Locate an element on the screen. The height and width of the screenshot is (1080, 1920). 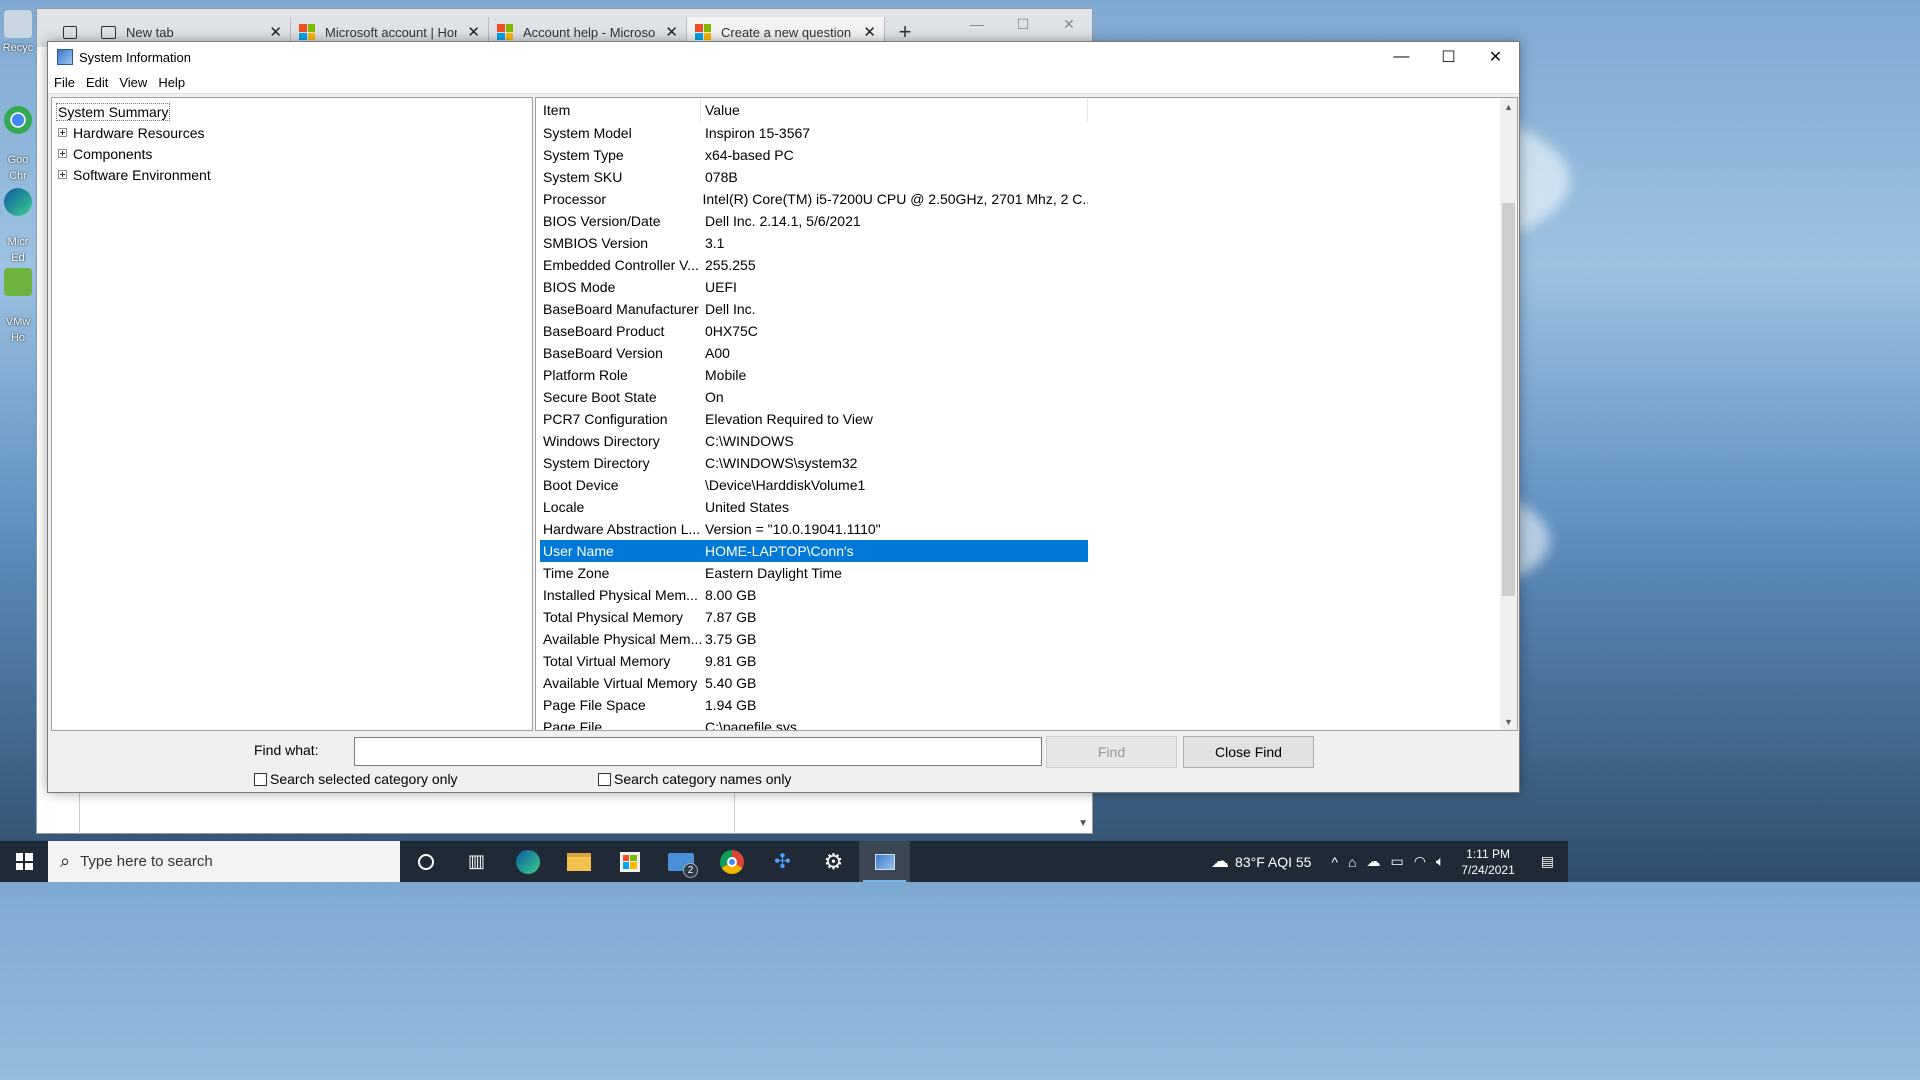
tree-item-hardware-resources: Hardware Resources is located at coordinates (292, 132).